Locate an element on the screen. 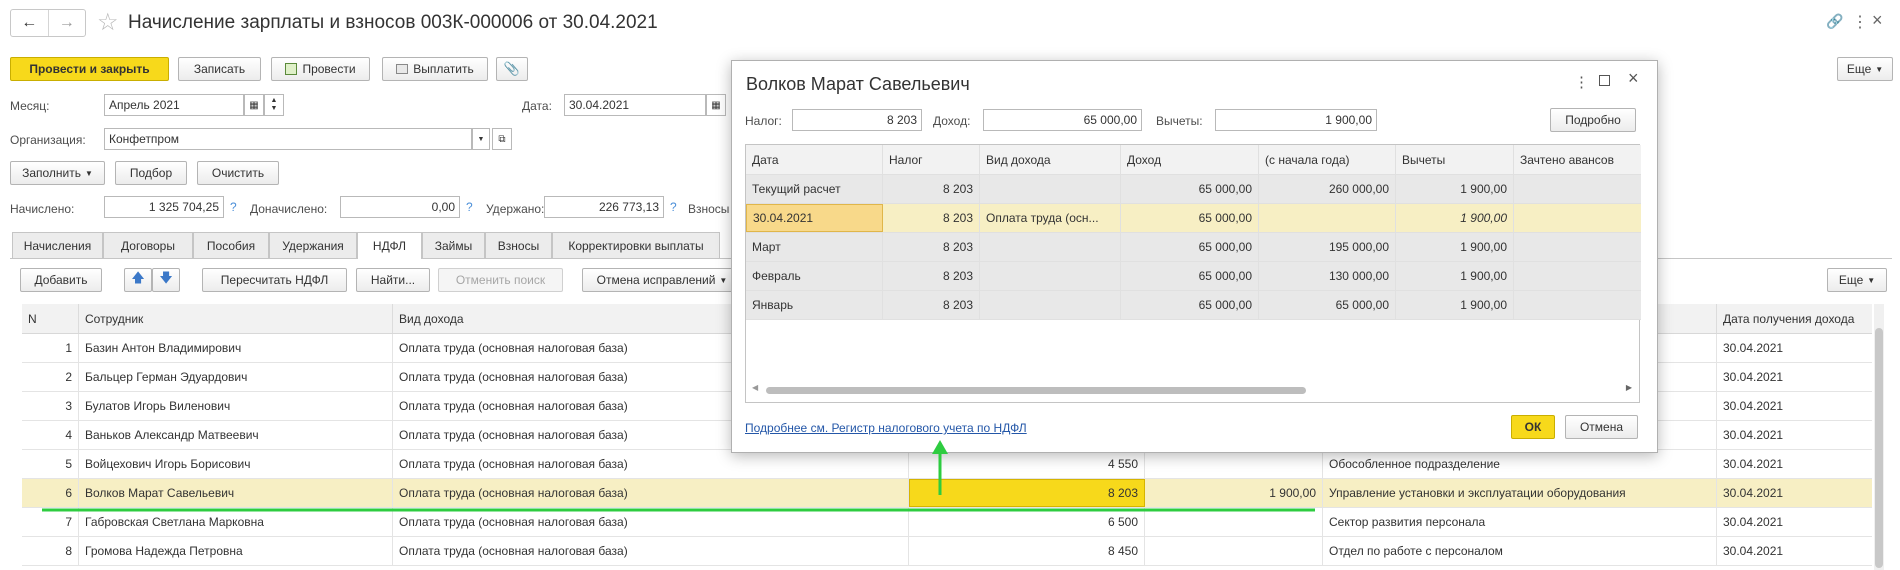 Image resolution: width=1900 pixels, height=570 pixels. close-window-icon: × is located at coordinates (1877, 20).